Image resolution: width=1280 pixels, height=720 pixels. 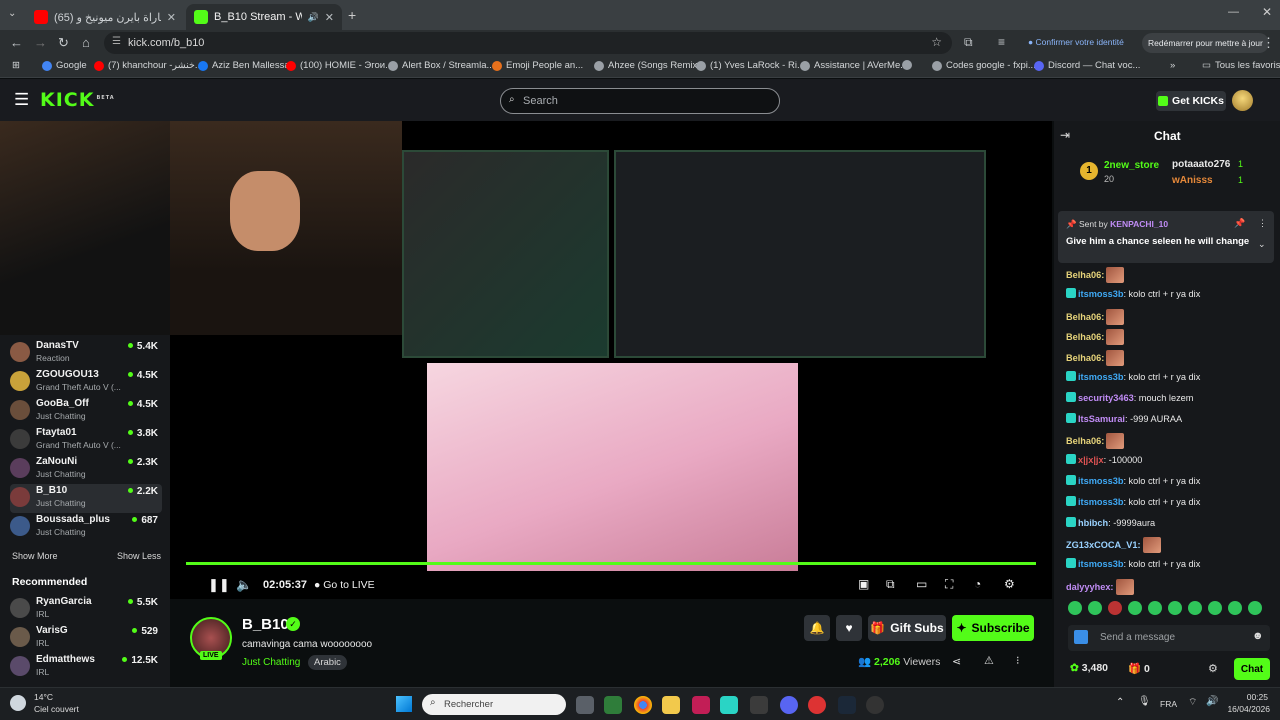 What do you see at coordinates (847, 705) in the screenshot?
I see `steam-icon` at bounding box center [847, 705].